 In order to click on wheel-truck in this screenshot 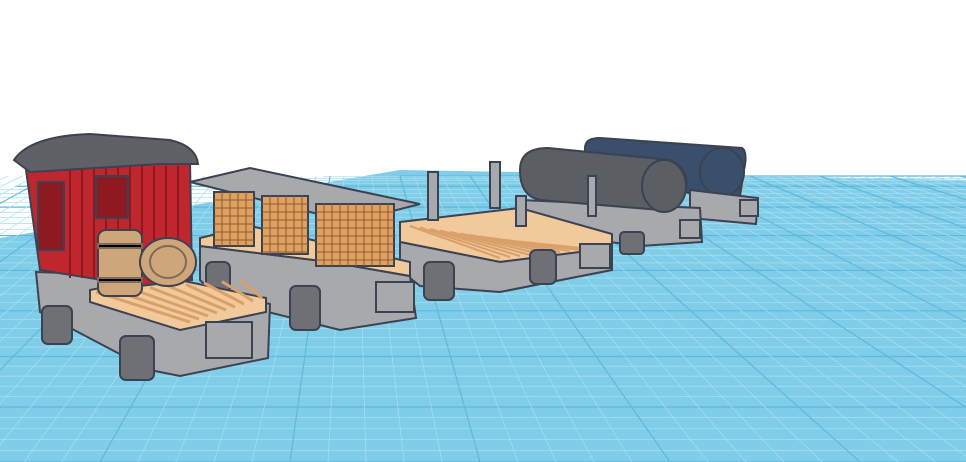, I will do `click(632, 243)`.